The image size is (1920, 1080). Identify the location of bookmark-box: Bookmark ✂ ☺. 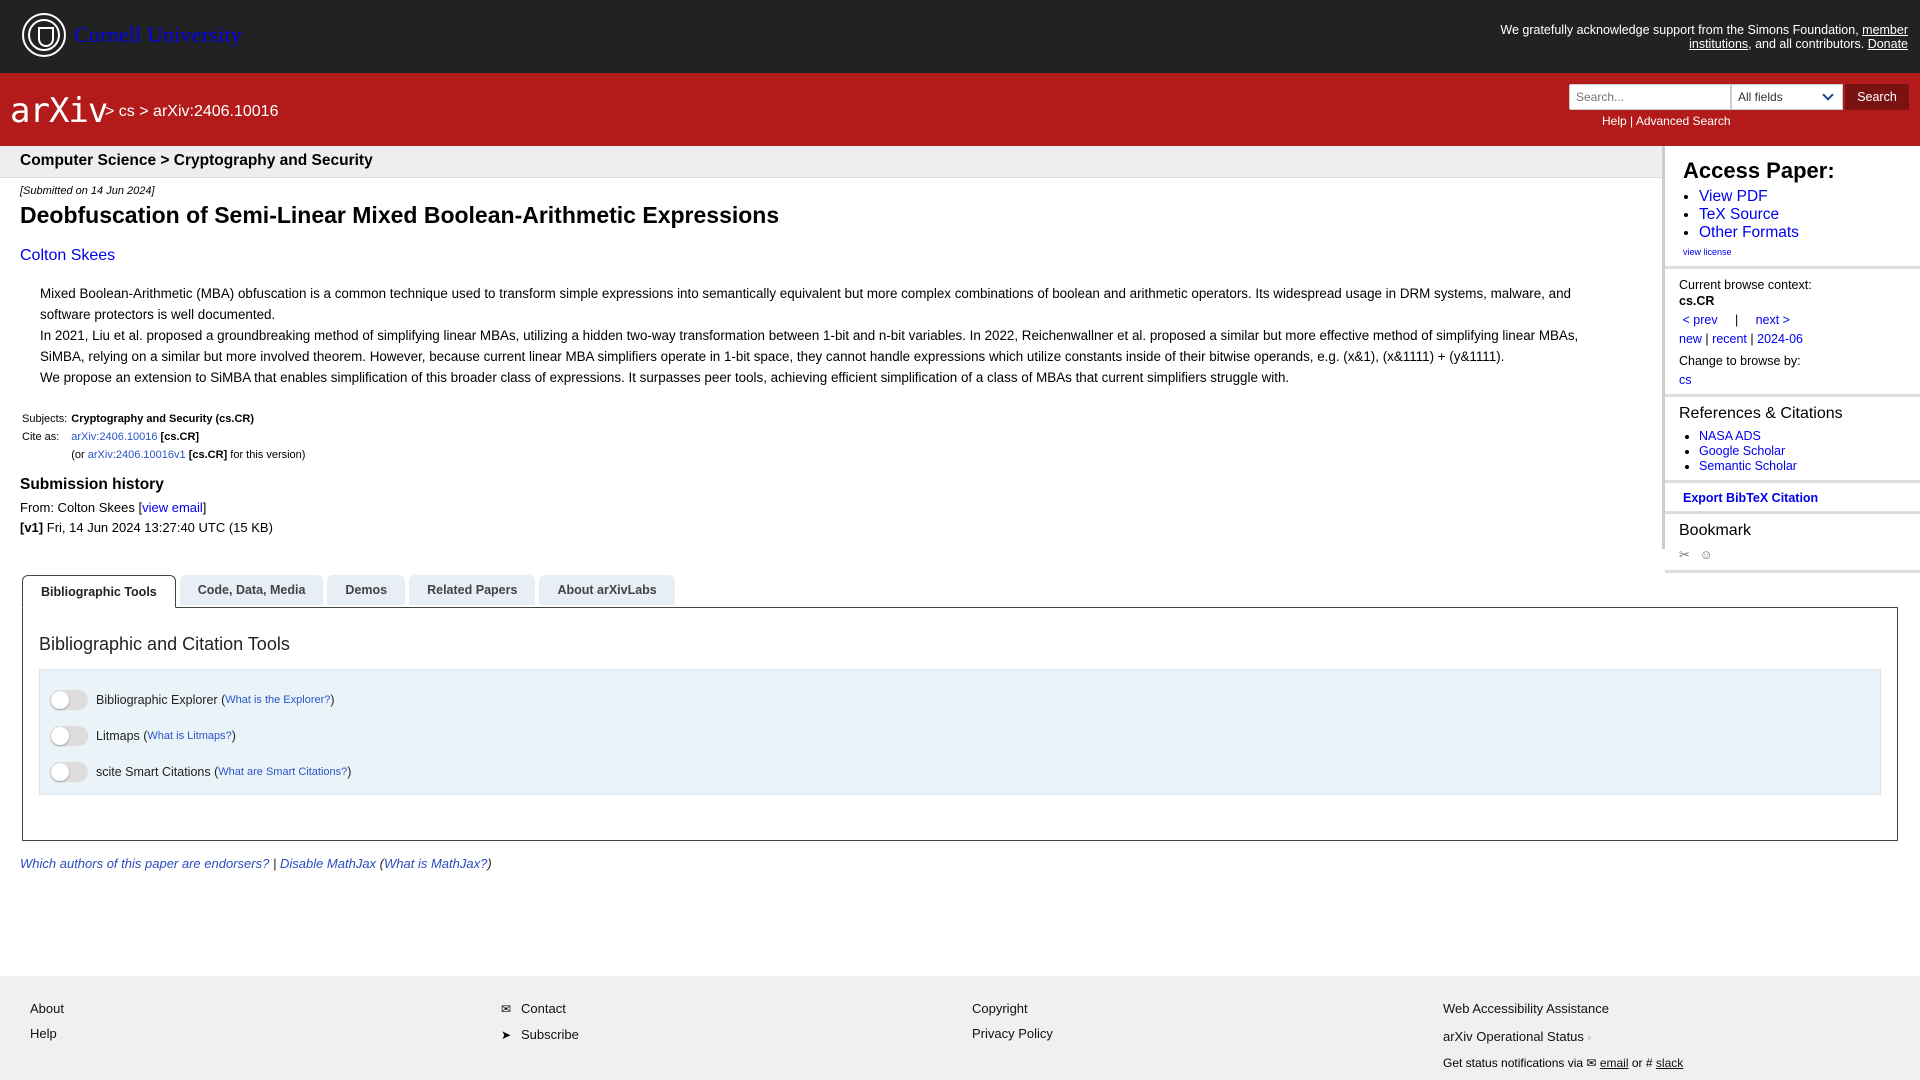
(1792, 543).